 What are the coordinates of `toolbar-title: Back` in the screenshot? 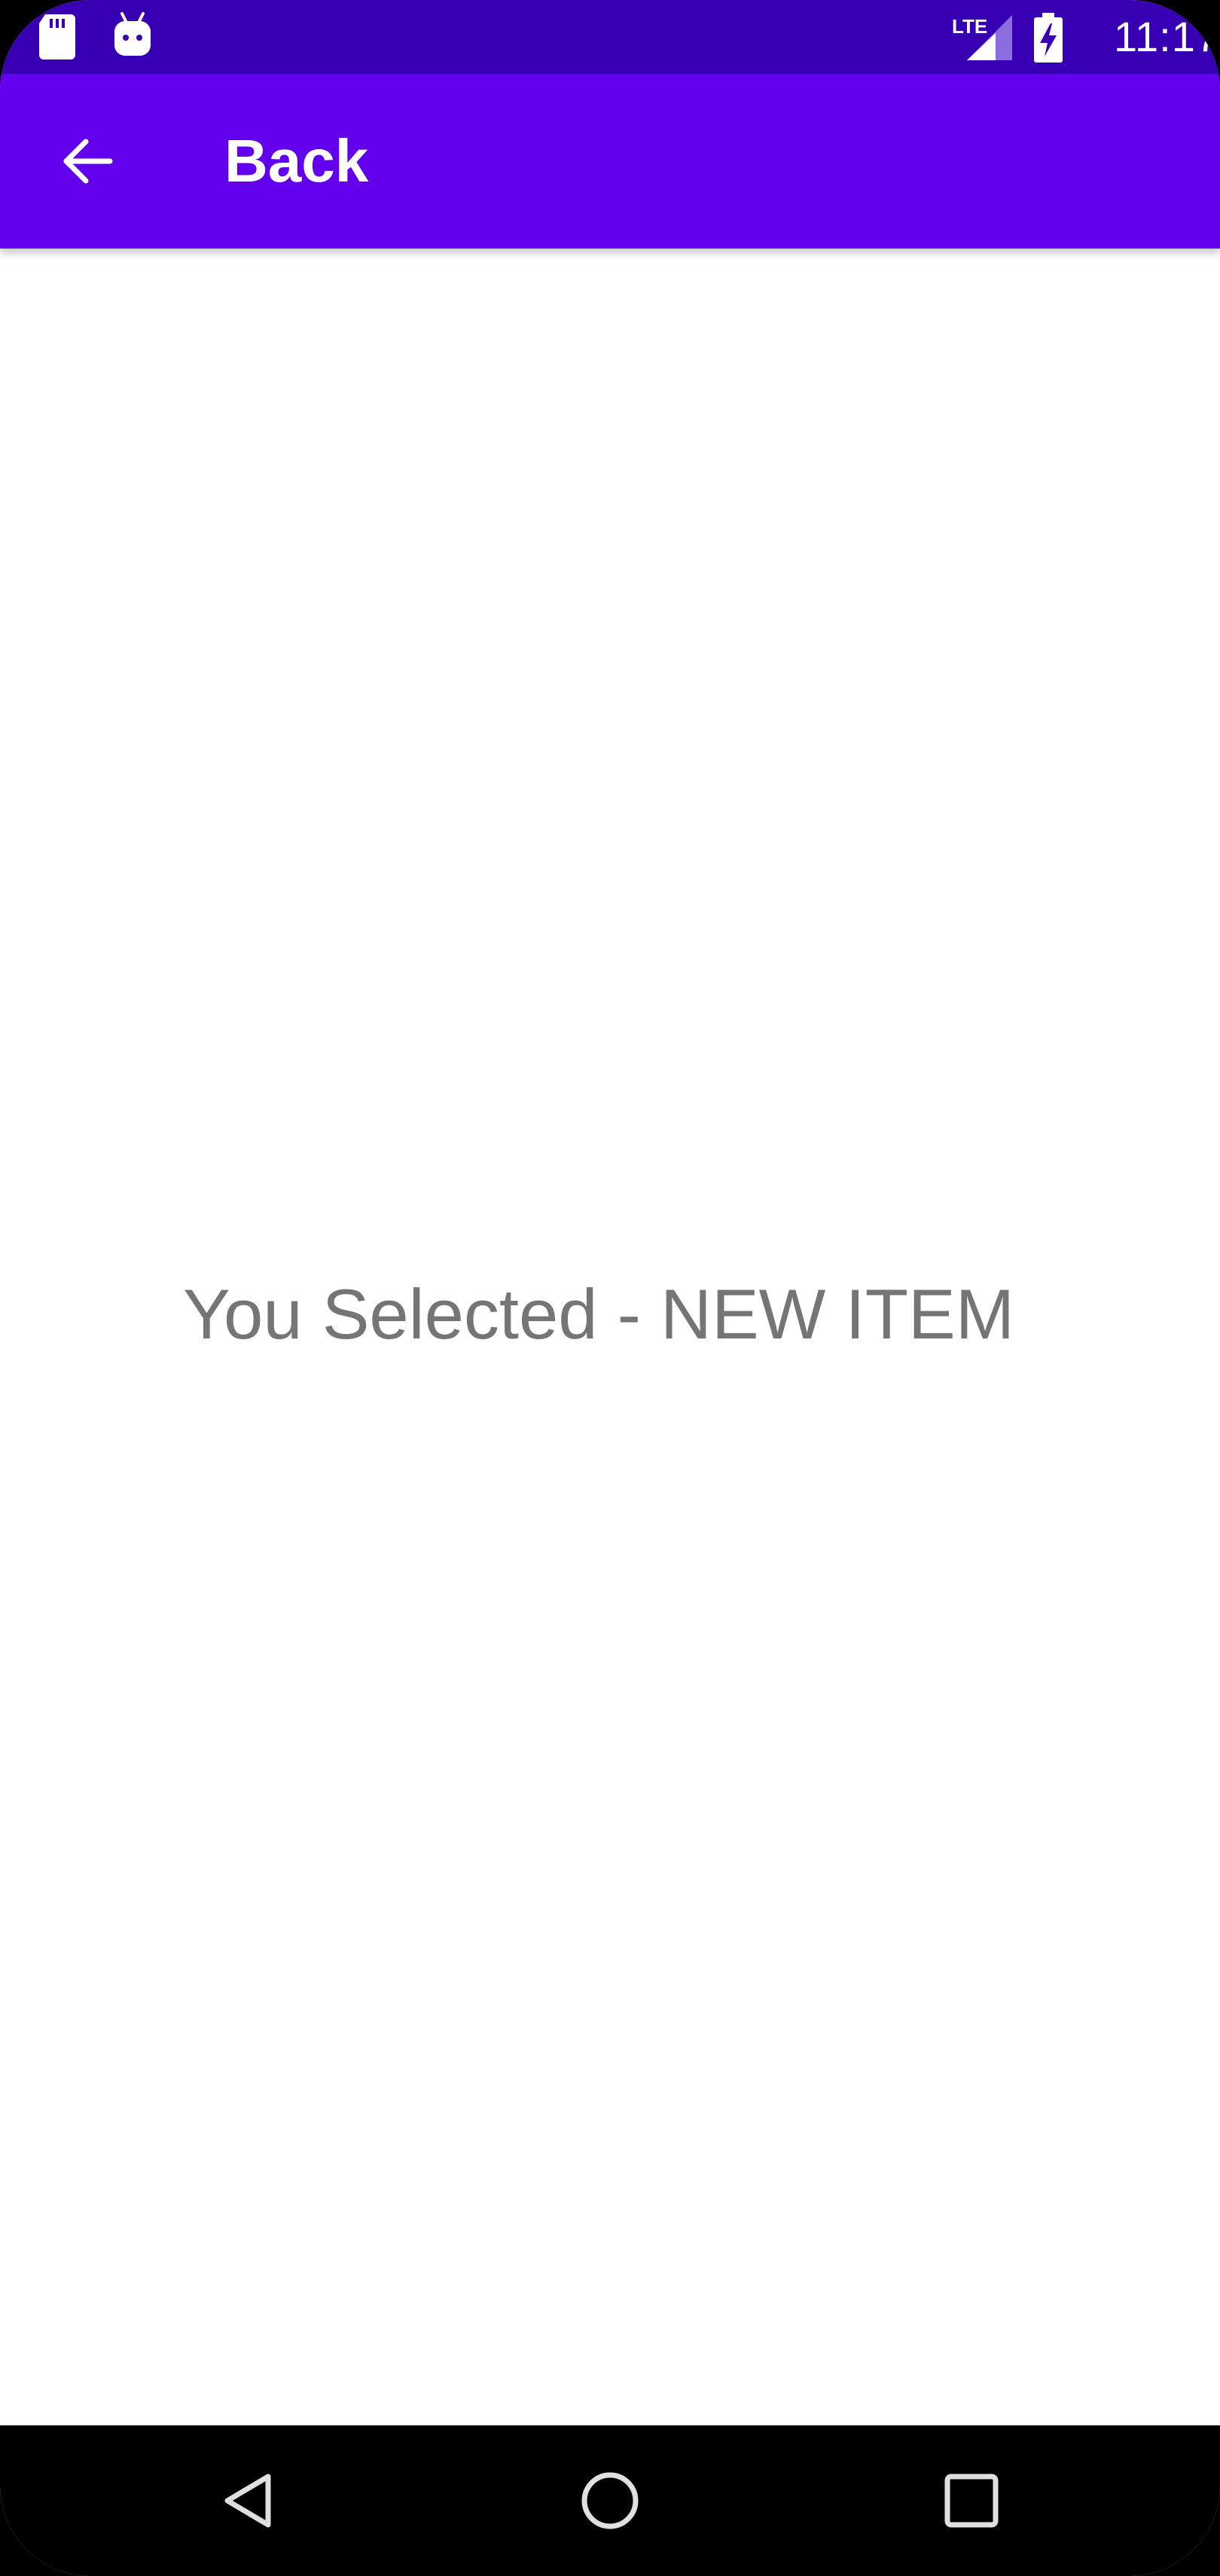 It's located at (296, 161).